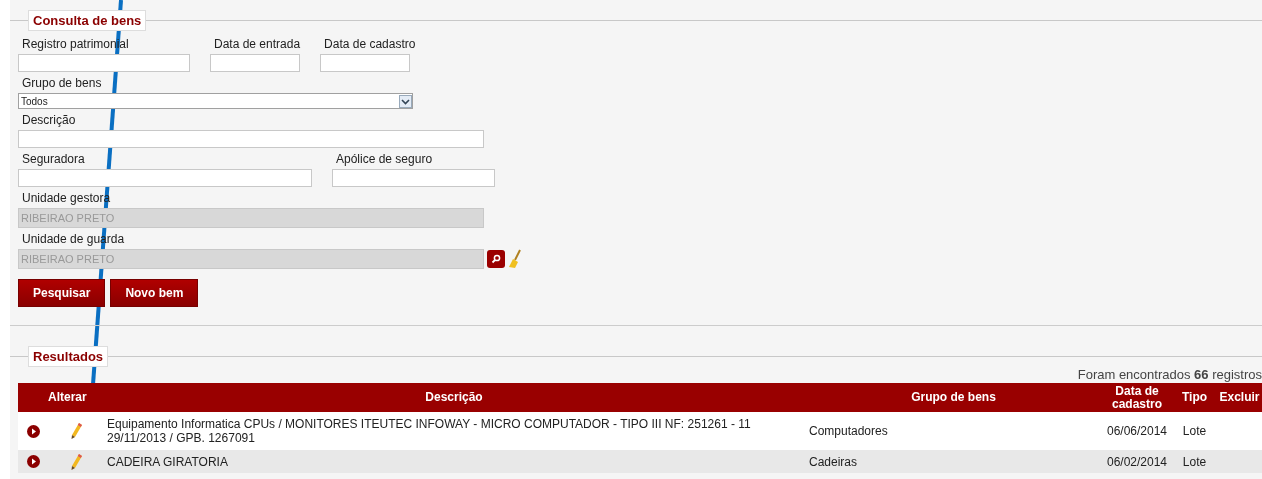 This screenshot has width=1262, height=479. What do you see at coordinates (1239, 397) in the screenshot?
I see `column-header: Excluir` at bounding box center [1239, 397].